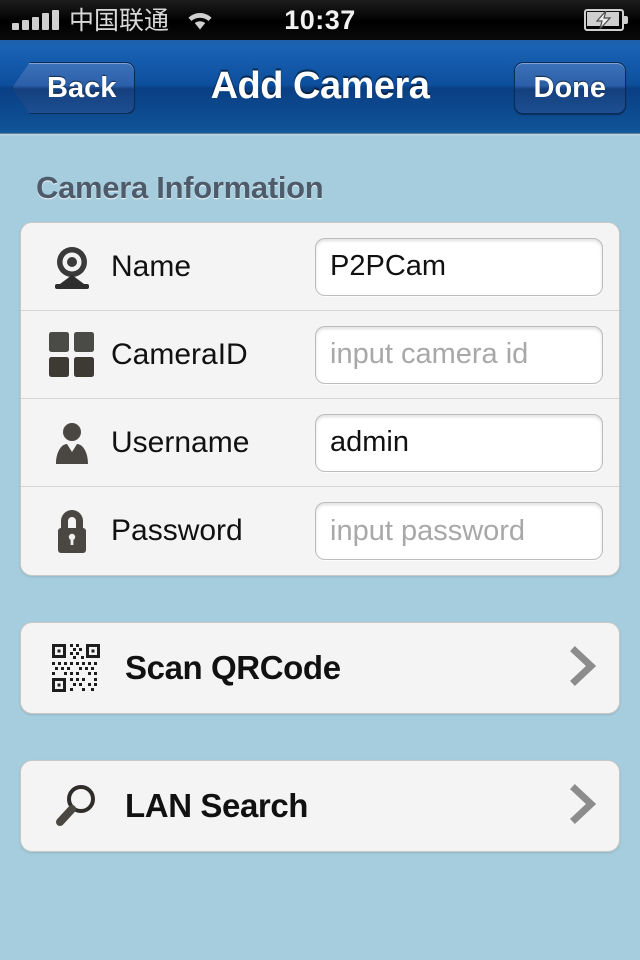 This screenshot has height=960, width=640. Describe the element at coordinates (459, 266) in the screenshot. I see `name-input: P2PCam` at that location.